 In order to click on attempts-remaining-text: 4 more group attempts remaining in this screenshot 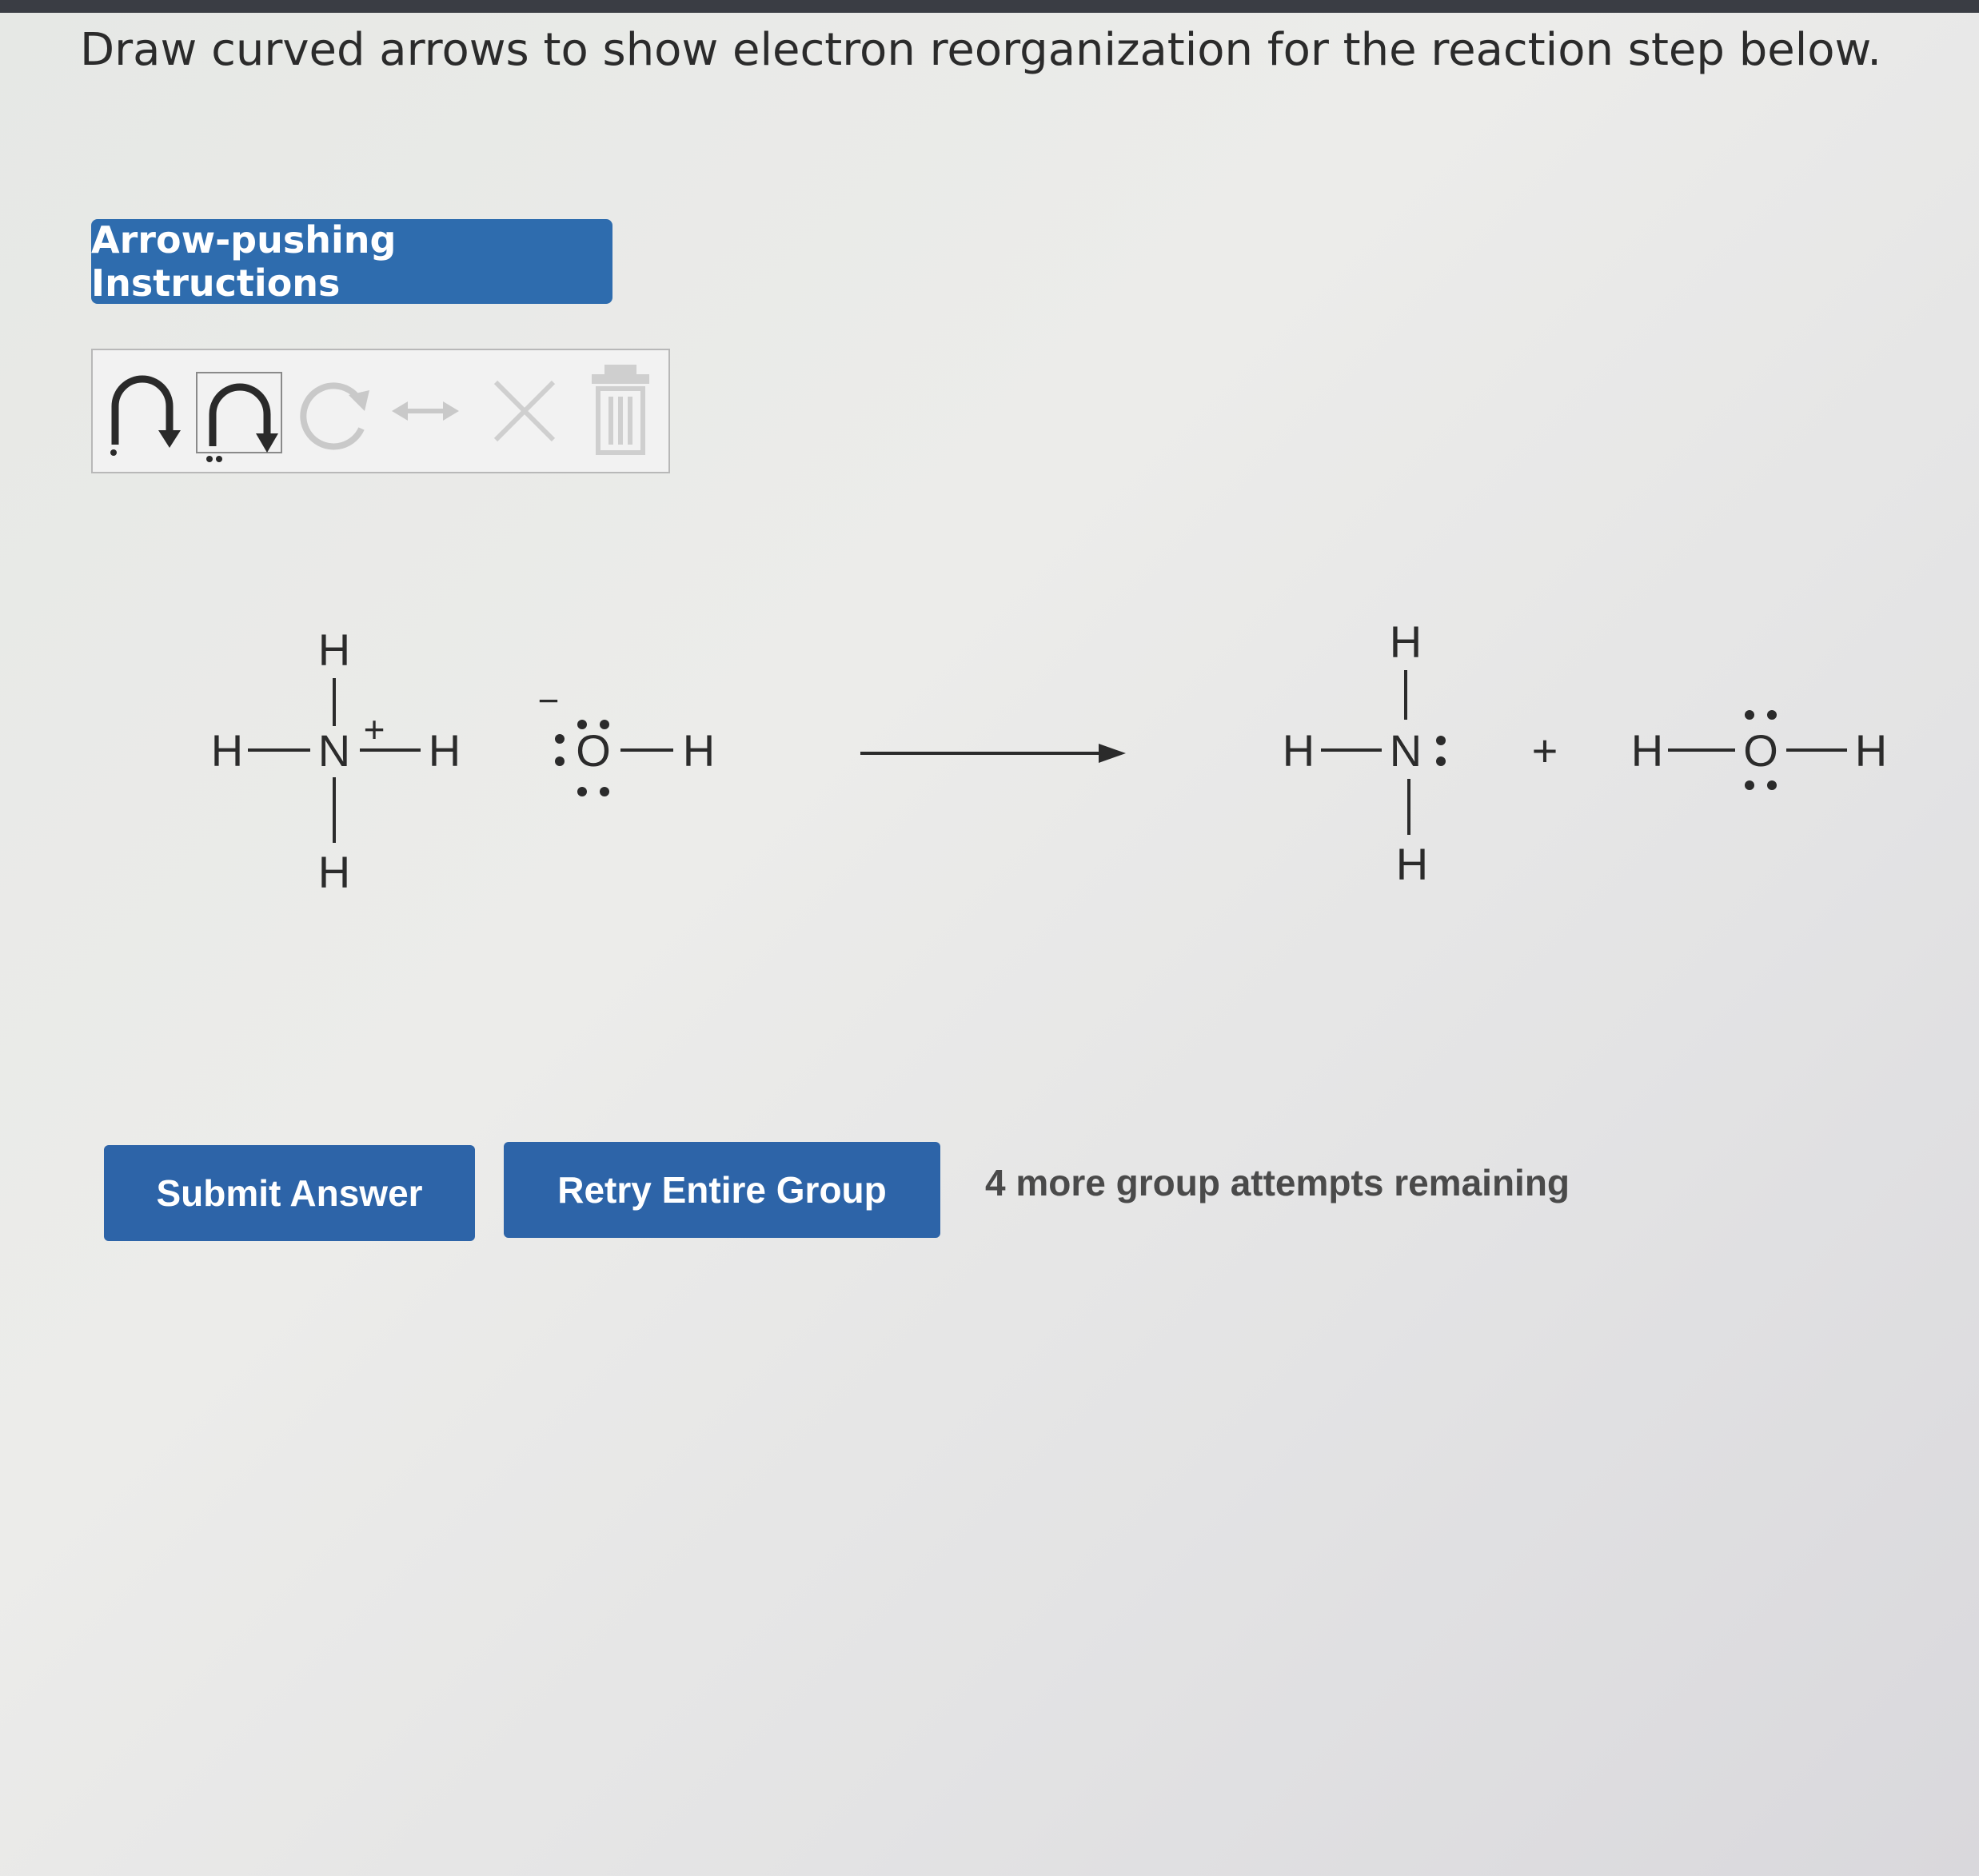, I will do `click(1277, 1182)`.